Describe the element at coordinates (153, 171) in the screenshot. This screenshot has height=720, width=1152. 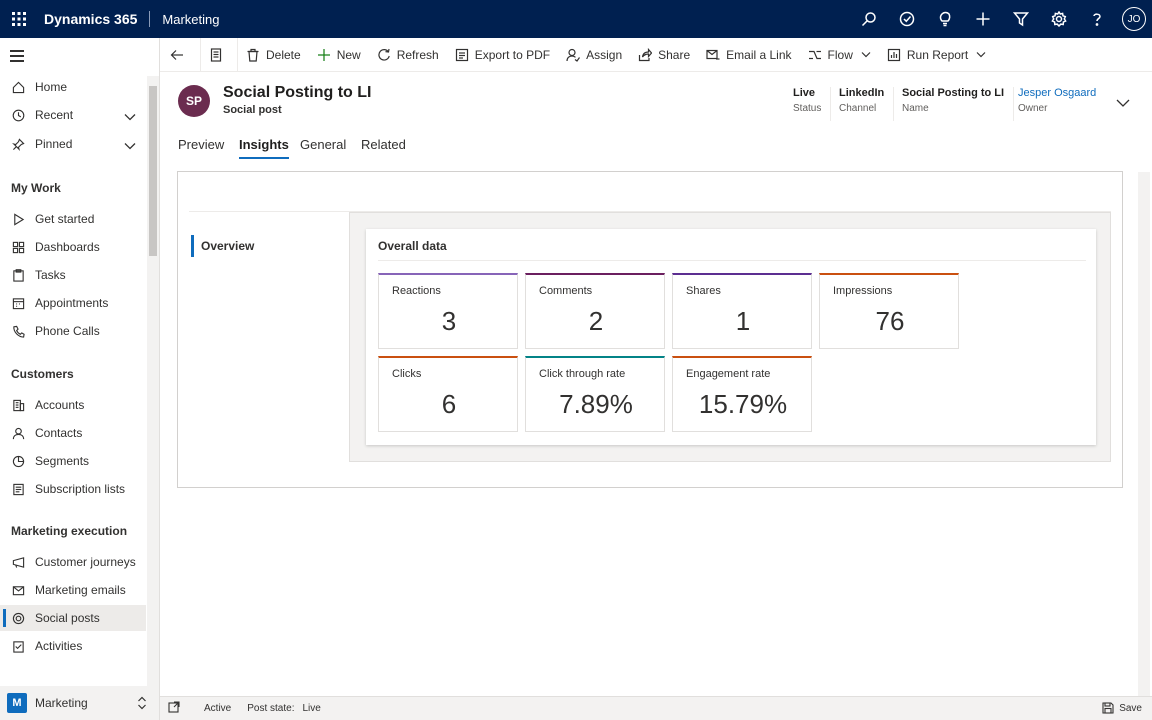
I see `sidebar-scroll-thumb` at that location.